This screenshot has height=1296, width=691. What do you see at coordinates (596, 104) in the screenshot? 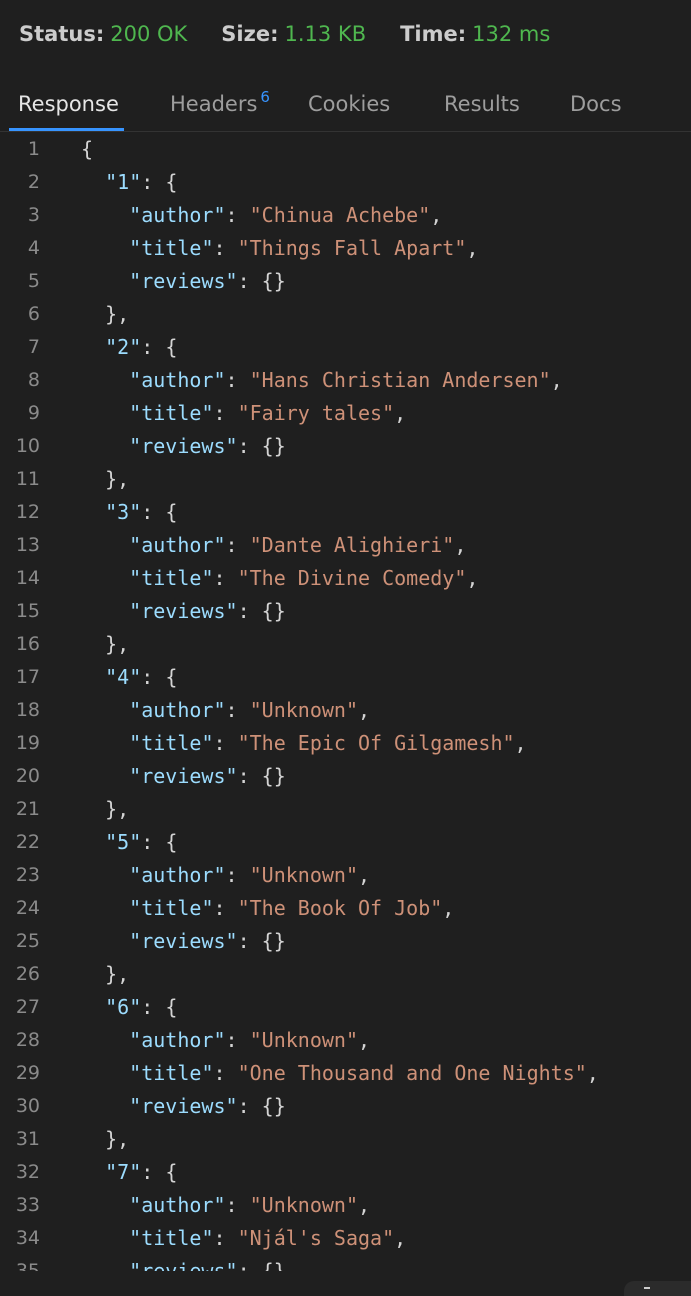
I see `tab-docs: Docs` at bounding box center [596, 104].